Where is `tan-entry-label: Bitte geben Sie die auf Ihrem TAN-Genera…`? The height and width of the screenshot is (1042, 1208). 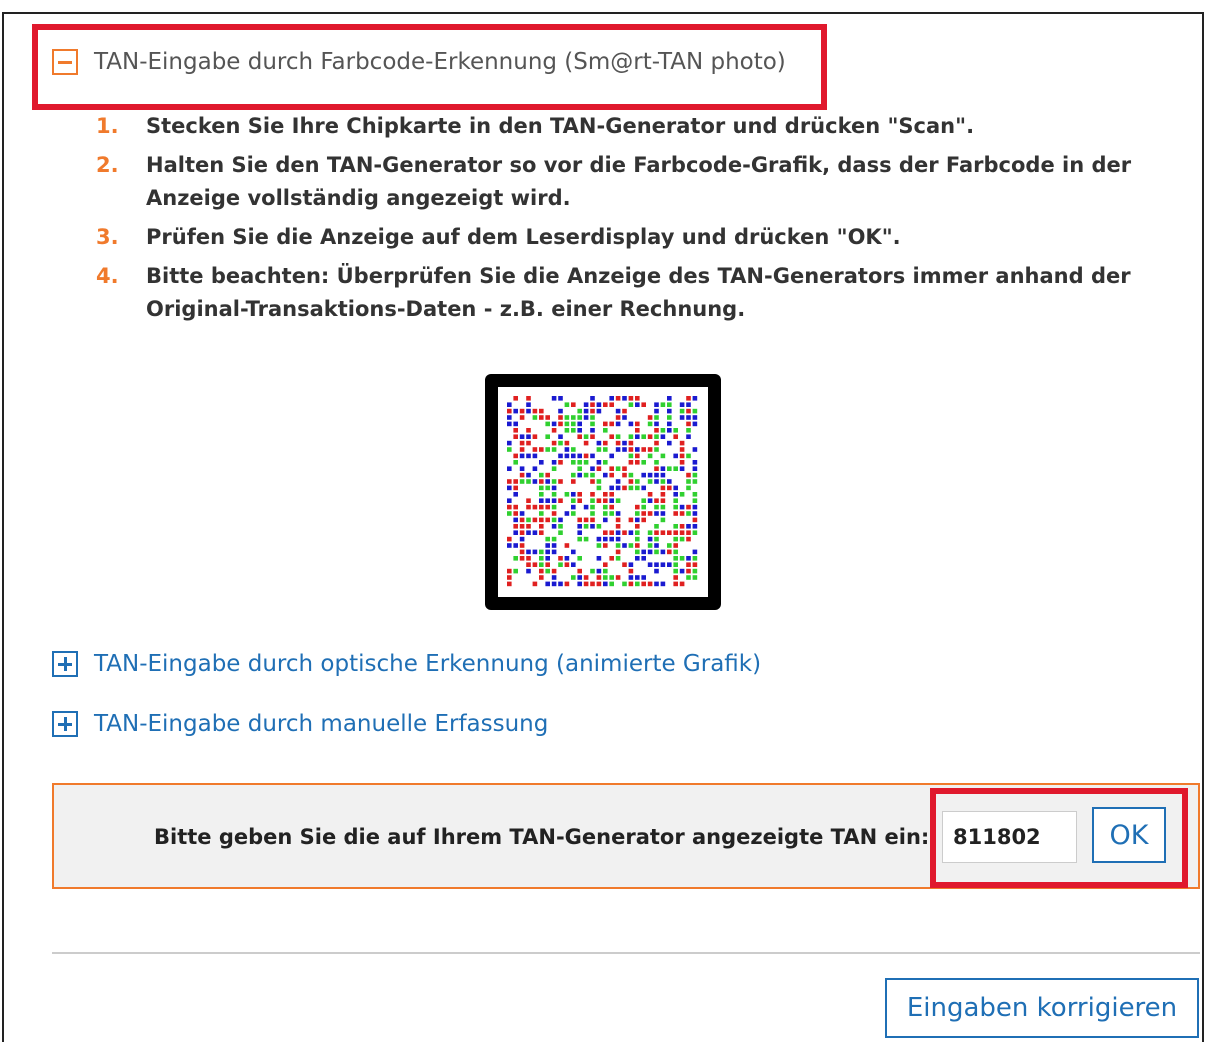 tan-entry-label: Bitte geben Sie die auf Ihrem TAN-Genera… is located at coordinates (542, 837).